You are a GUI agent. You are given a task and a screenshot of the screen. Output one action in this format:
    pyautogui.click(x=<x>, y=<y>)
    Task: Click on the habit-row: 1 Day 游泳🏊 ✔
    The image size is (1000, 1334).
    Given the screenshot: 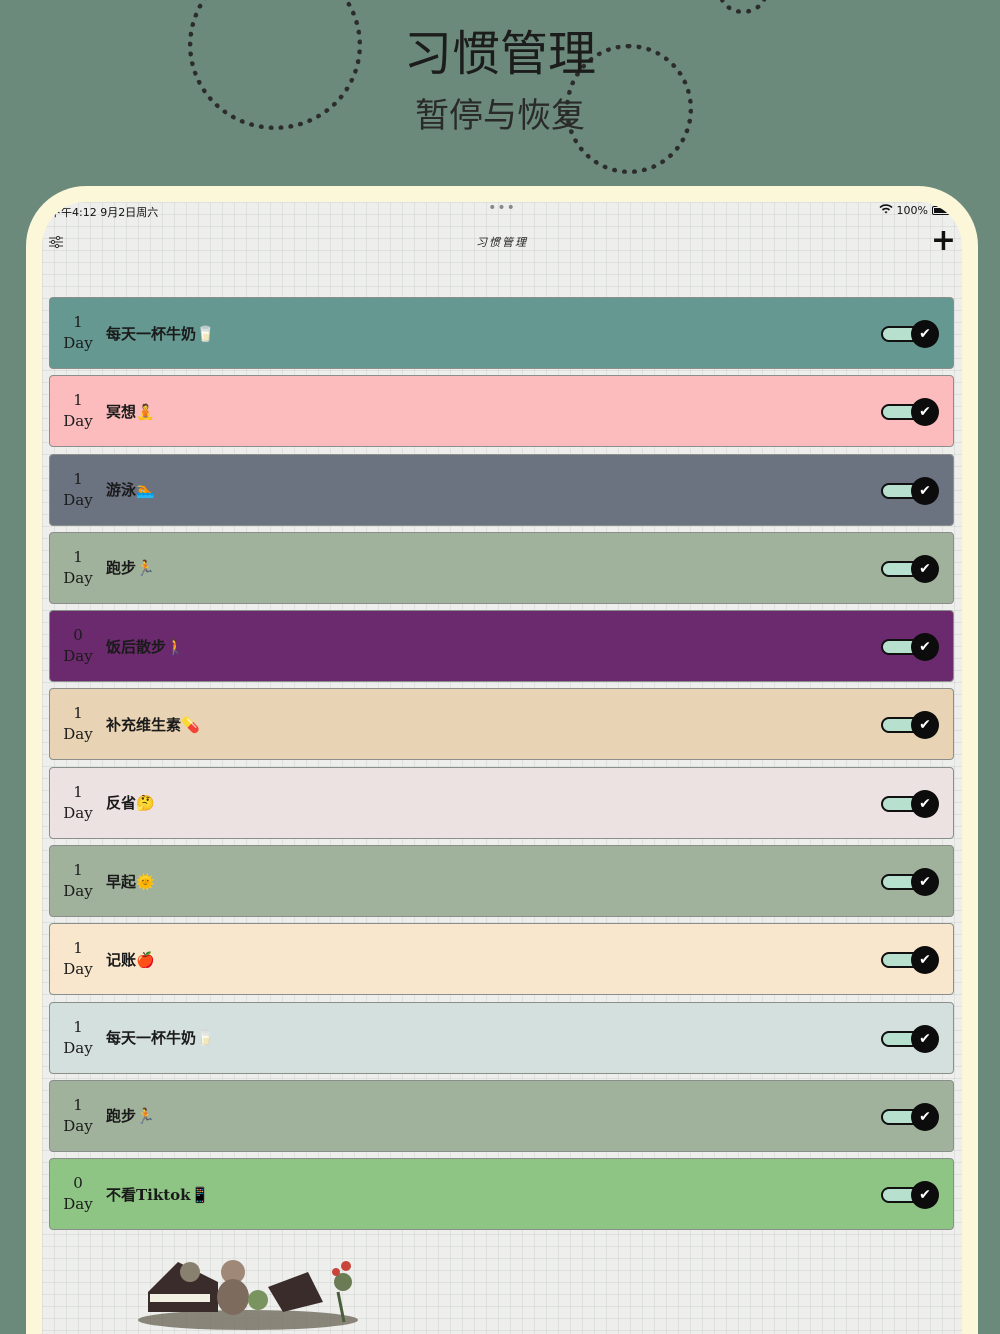 What is the action you would take?
    pyautogui.click(x=501, y=489)
    